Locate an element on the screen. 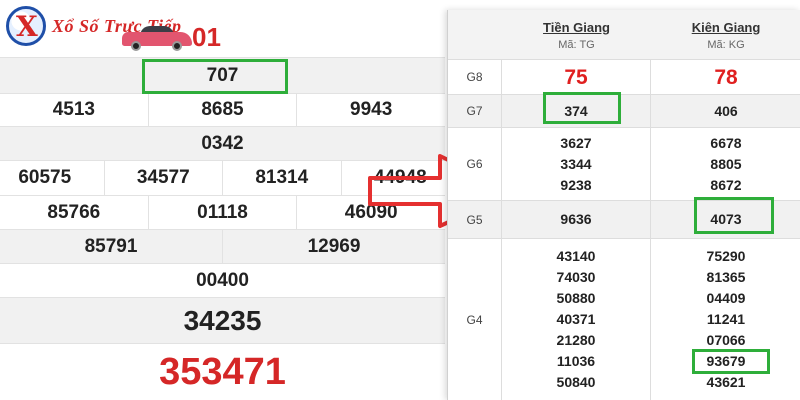 The width and height of the screenshot is (800, 400). prize-number: 3344 is located at coordinates (576, 163).